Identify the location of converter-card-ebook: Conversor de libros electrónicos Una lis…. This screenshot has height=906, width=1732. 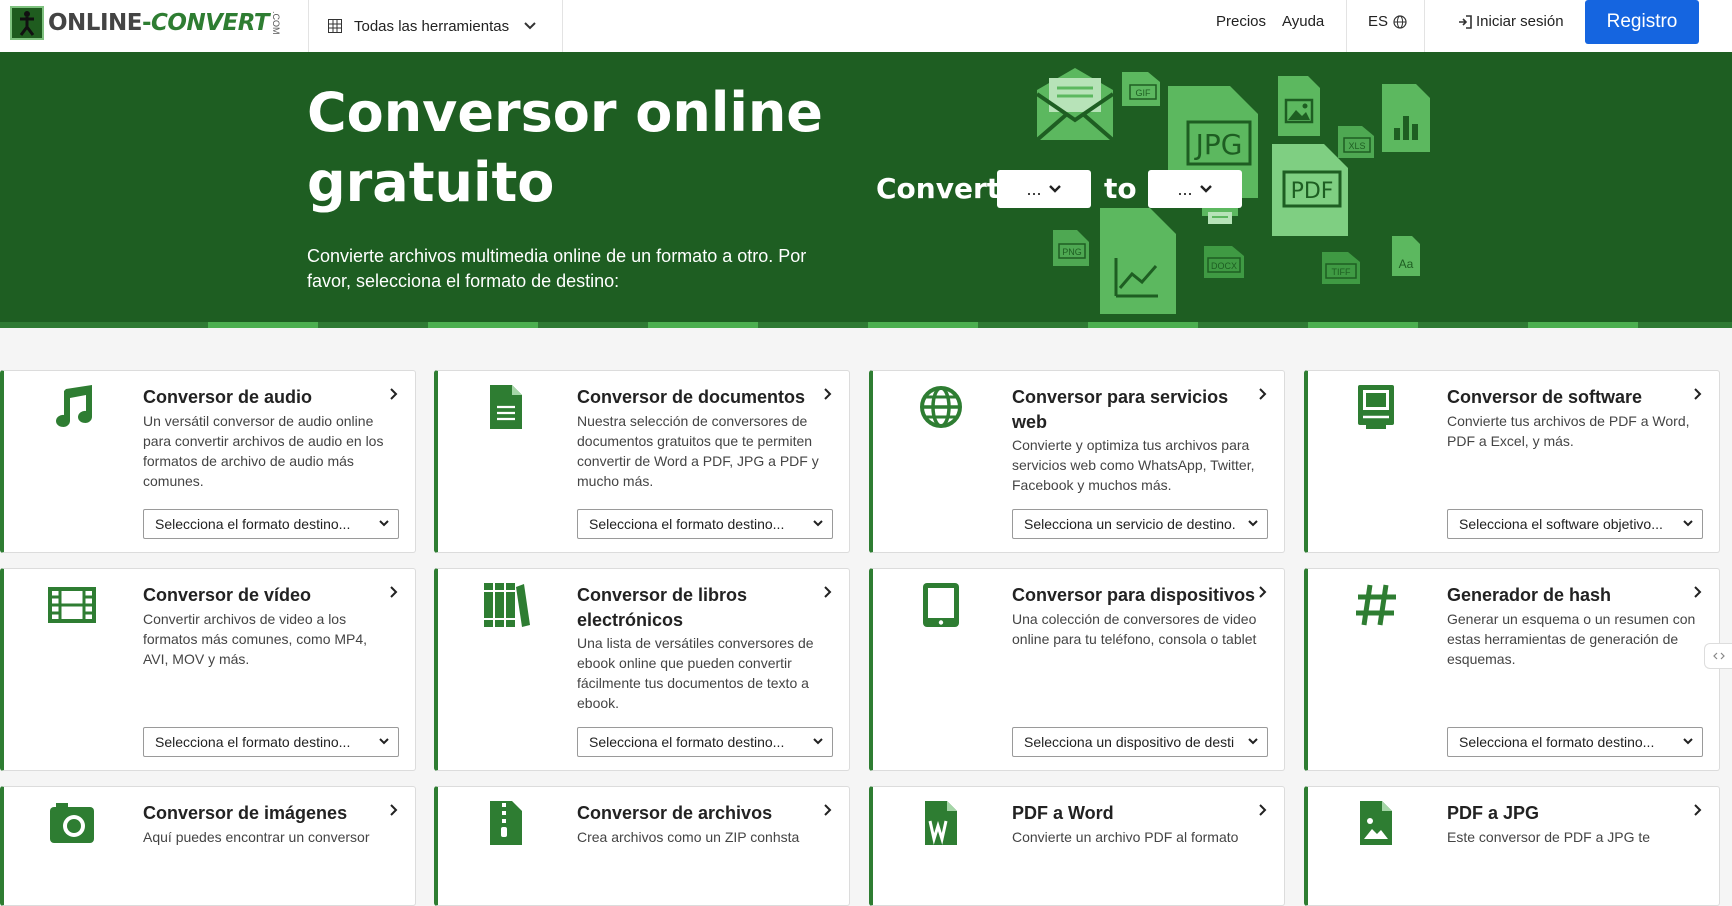
(642, 669).